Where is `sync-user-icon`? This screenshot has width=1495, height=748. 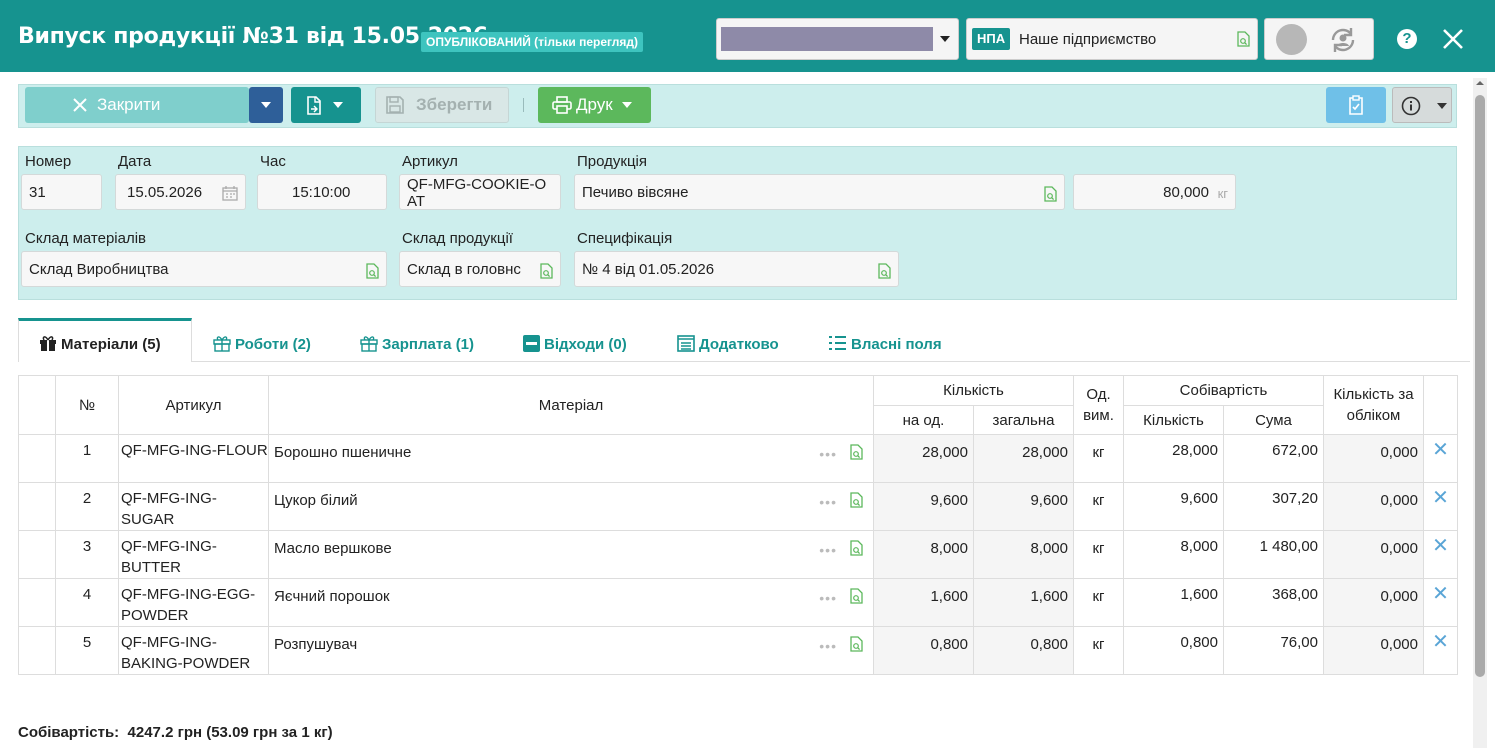 sync-user-icon is located at coordinates (1343, 40).